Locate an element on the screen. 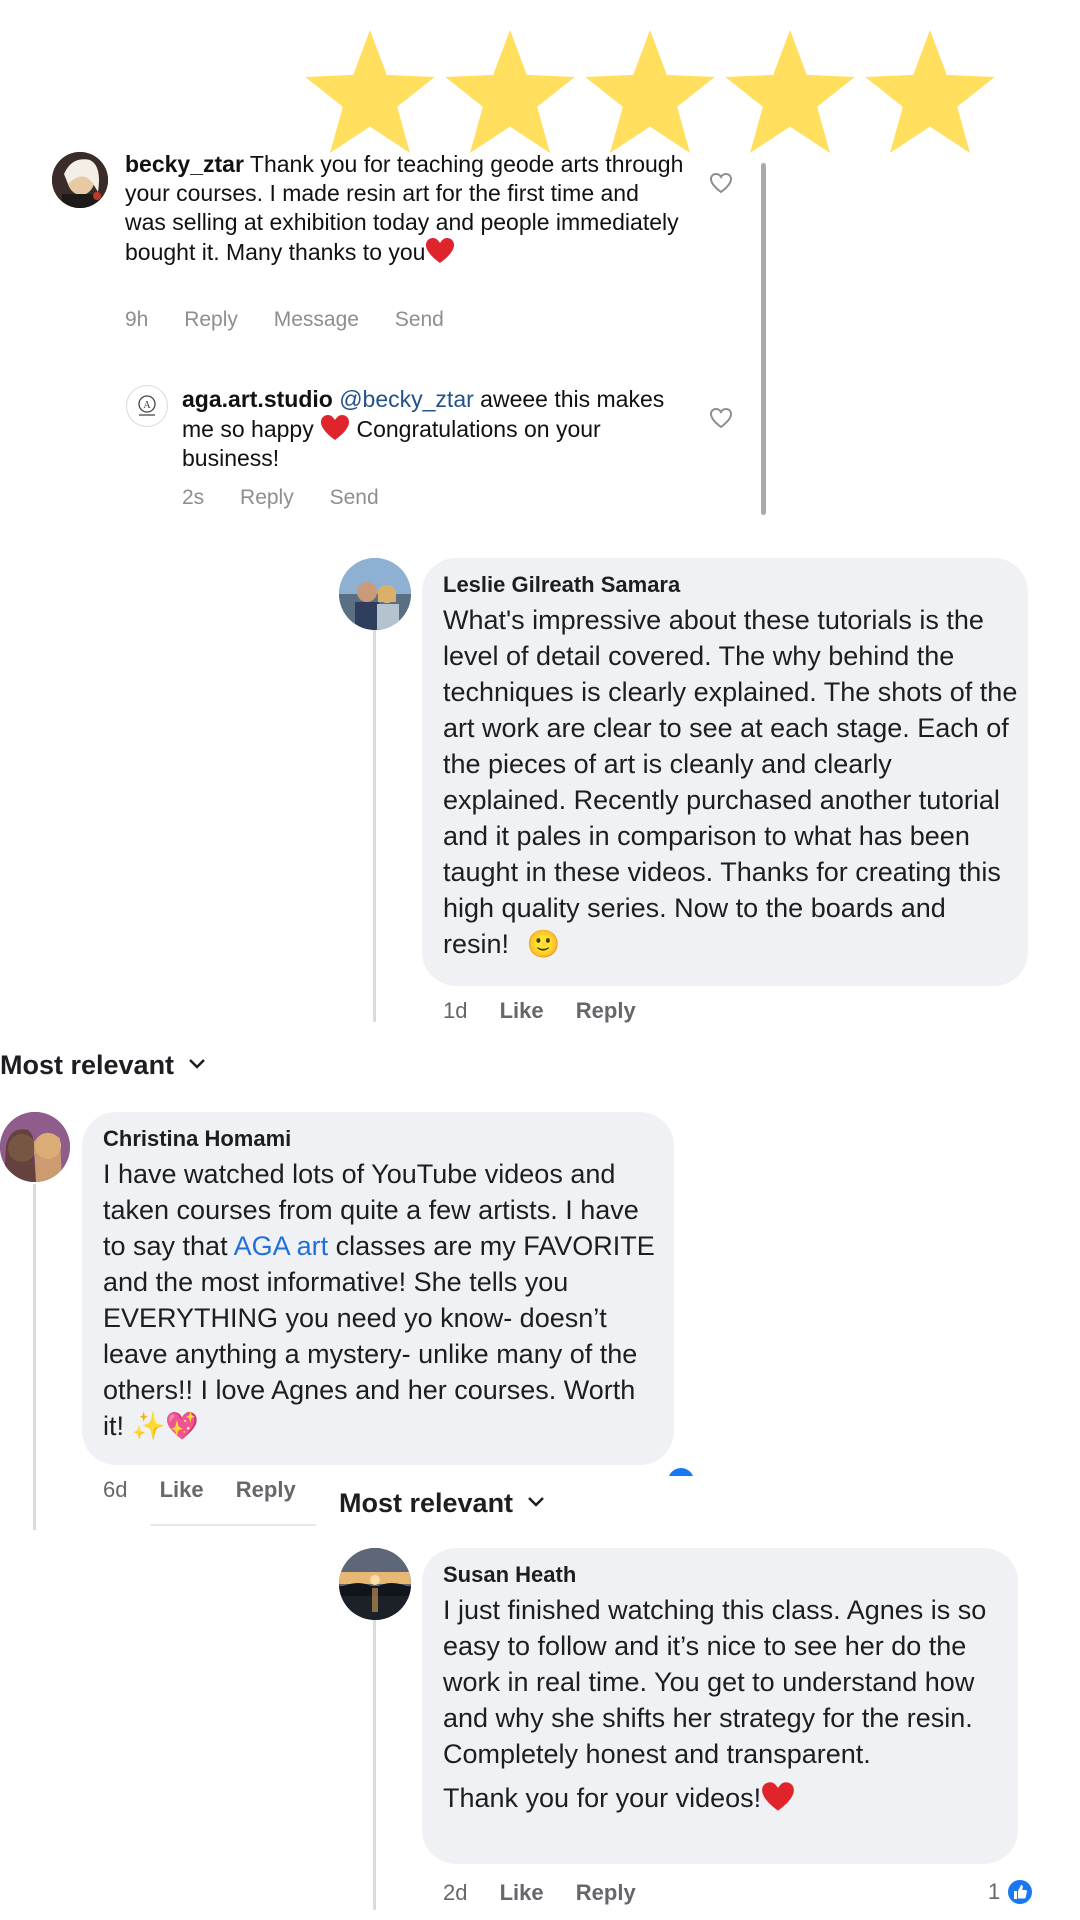  aga-art-link: AGA art is located at coordinates (281, 1246).